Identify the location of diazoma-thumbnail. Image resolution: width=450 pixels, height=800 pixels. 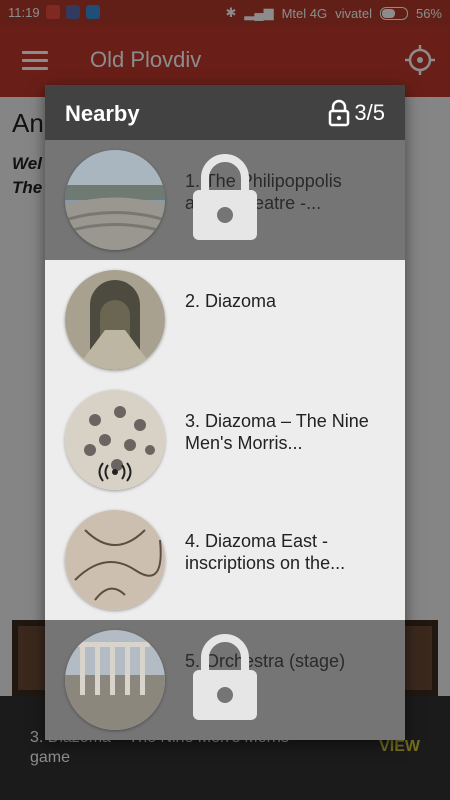
(115, 320).